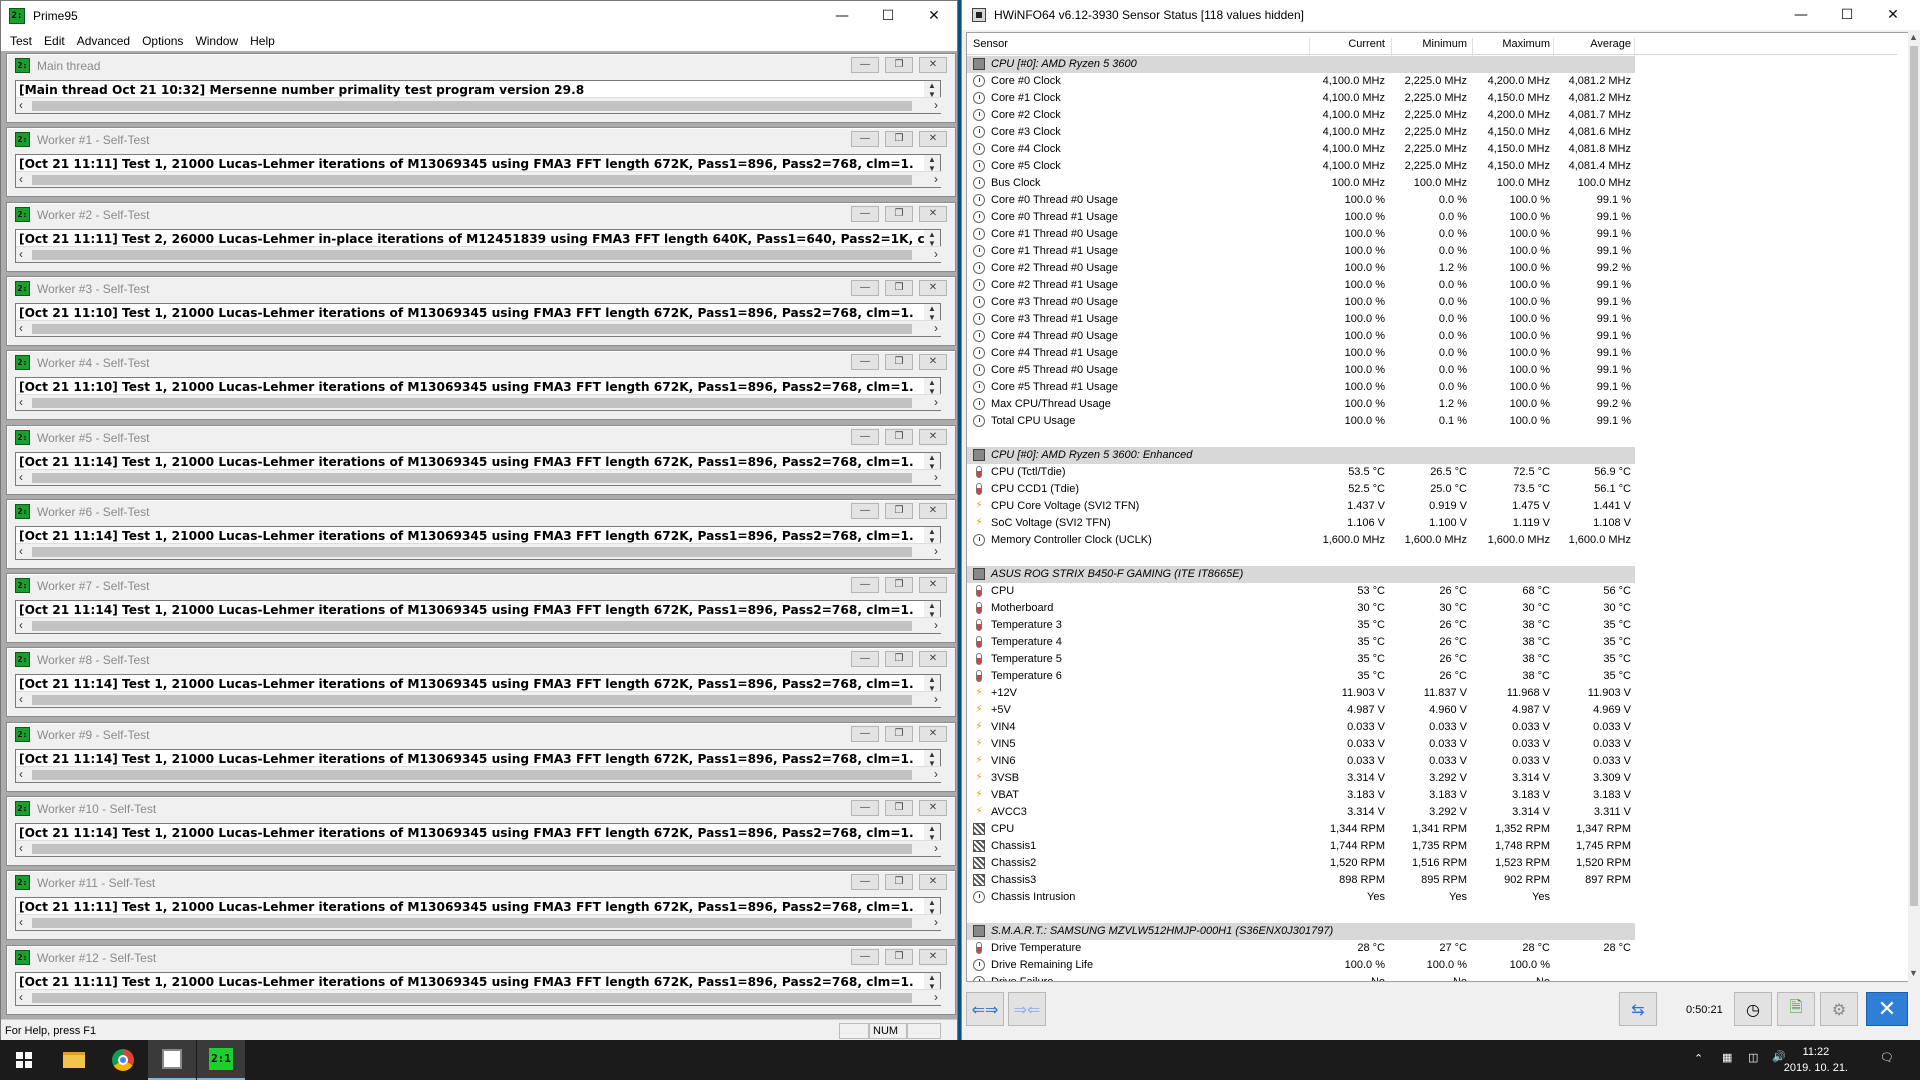 This screenshot has width=1920, height=1080. Describe the element at coordinates (1914, 507) in the screenshot. I see `vertical-scrollbar: ▲ ▼` at that location.